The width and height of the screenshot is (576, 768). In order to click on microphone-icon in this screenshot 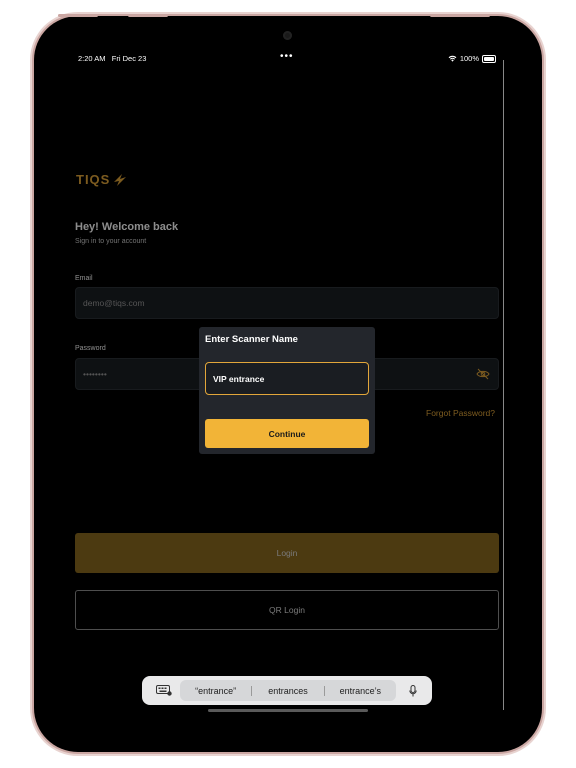, I will do `click(413, 690)`.